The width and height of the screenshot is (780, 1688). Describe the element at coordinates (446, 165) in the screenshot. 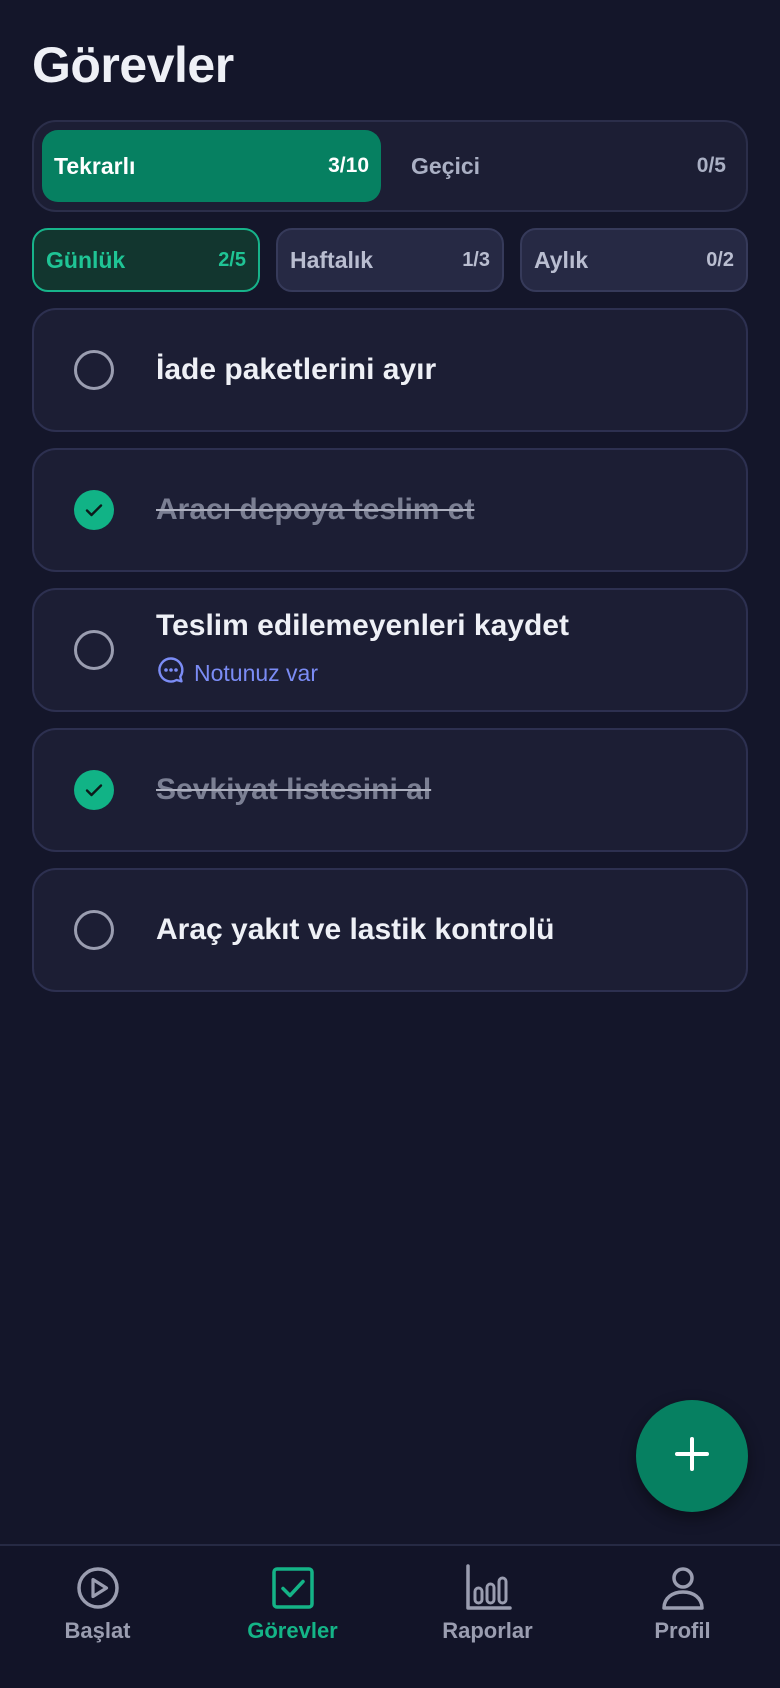

I see `segment-label: Geçici` at that location.